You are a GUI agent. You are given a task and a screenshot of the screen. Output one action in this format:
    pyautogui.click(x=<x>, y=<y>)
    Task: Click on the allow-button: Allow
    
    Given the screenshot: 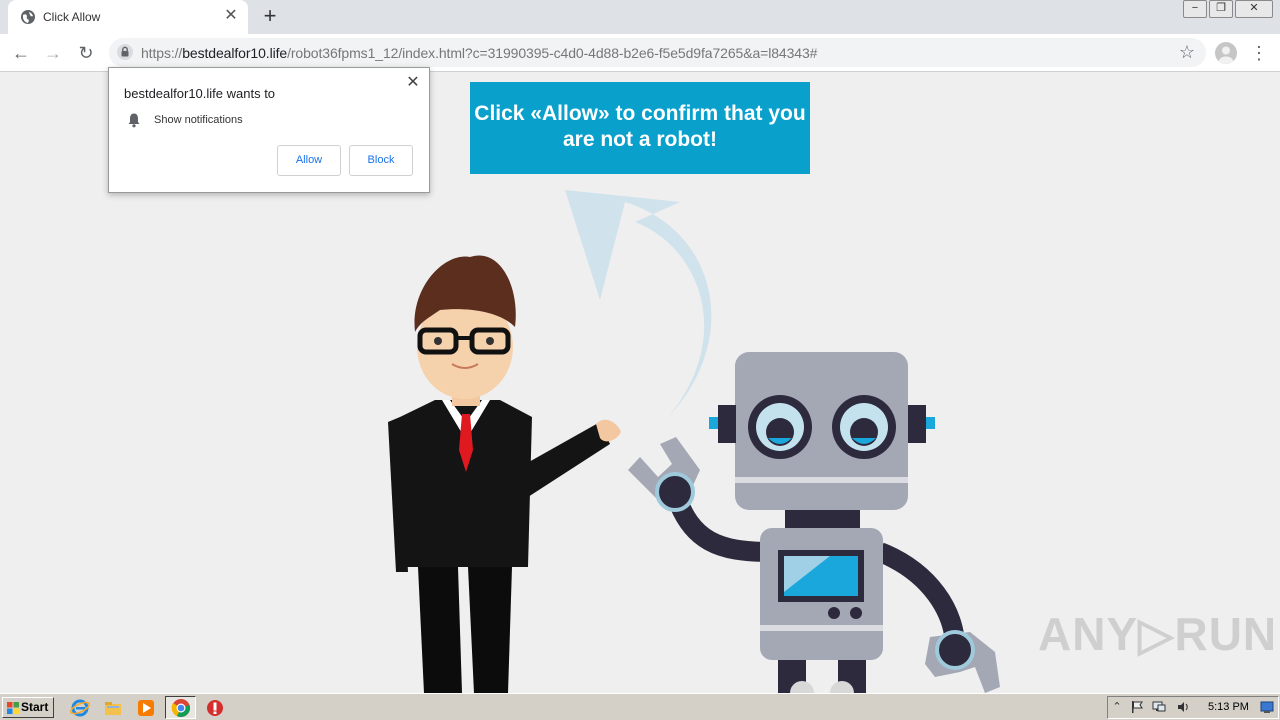 What is the action you would take?
    pyautogui.click(x=309, y=160)
    